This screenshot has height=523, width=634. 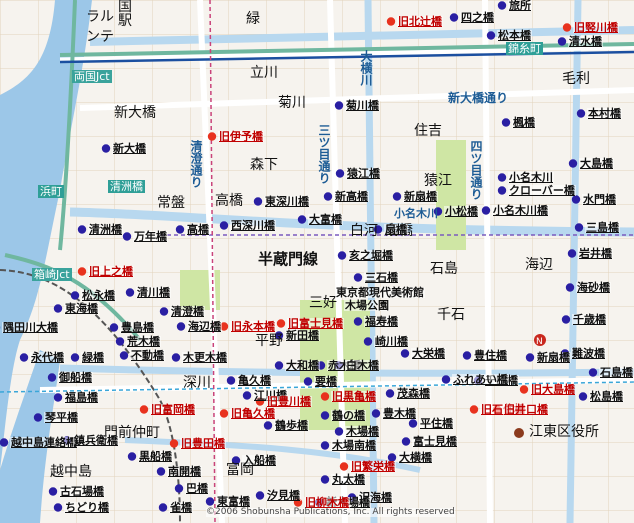 What do you see at coordinates (461, 211) in the screenshot?
I see `bridge-label: 小松橋` at bounding box center [461, 211].